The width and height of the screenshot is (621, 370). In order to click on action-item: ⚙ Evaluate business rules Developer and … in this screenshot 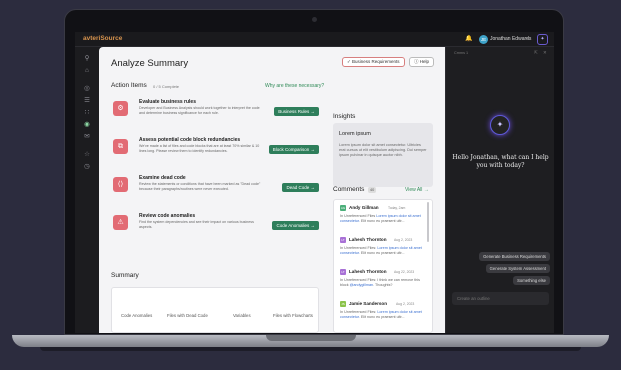, I will do `click(215, 116)`.